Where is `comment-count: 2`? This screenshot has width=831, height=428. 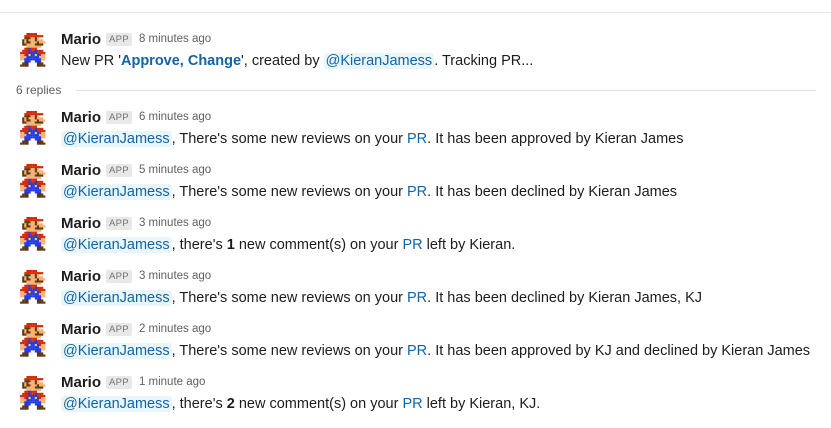 comment-count: 2 is located at coordinates (230, 404).